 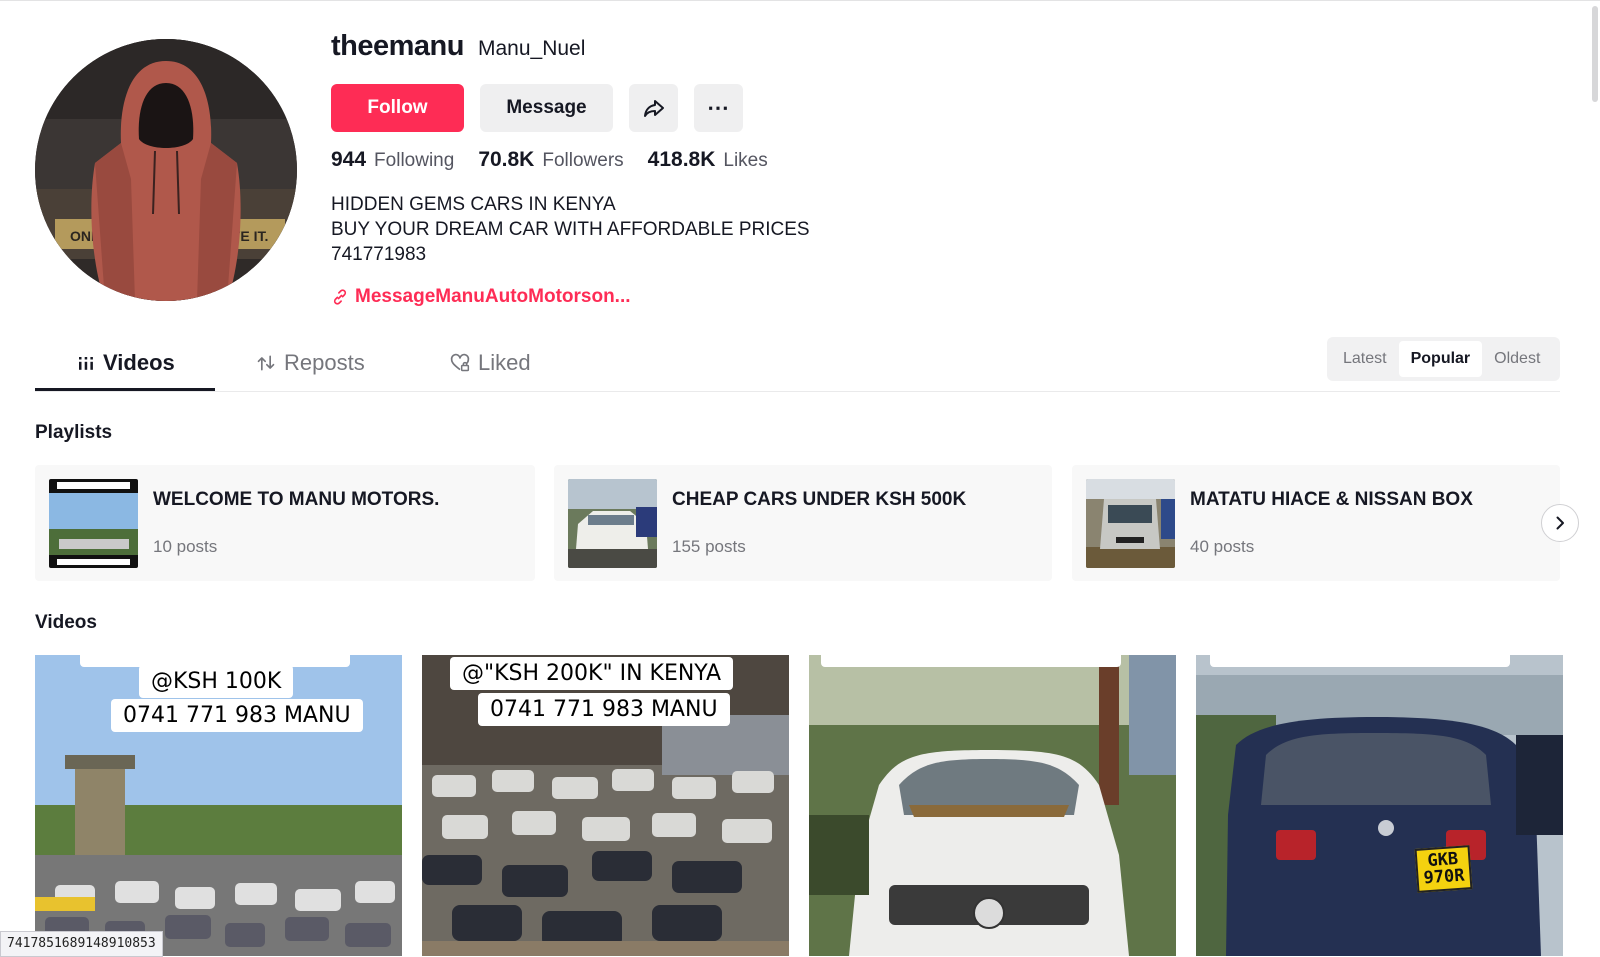 What do you see at coordinates (546, 108) in the screenshot?
I see `message-button: Message` at bounding box center [546, 108].